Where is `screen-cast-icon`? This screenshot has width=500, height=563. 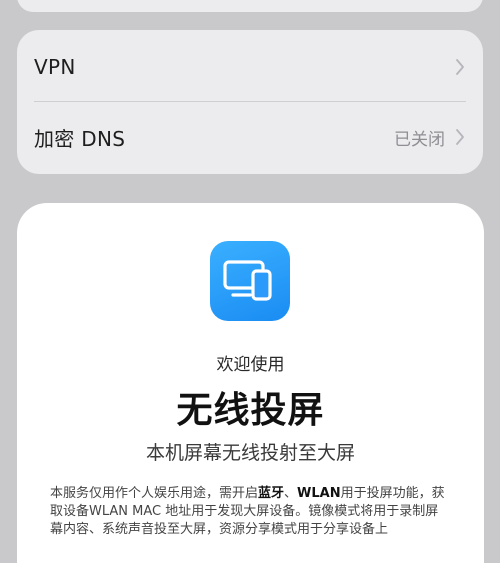 screen-cast-icon is located at coordinates (250, 281).